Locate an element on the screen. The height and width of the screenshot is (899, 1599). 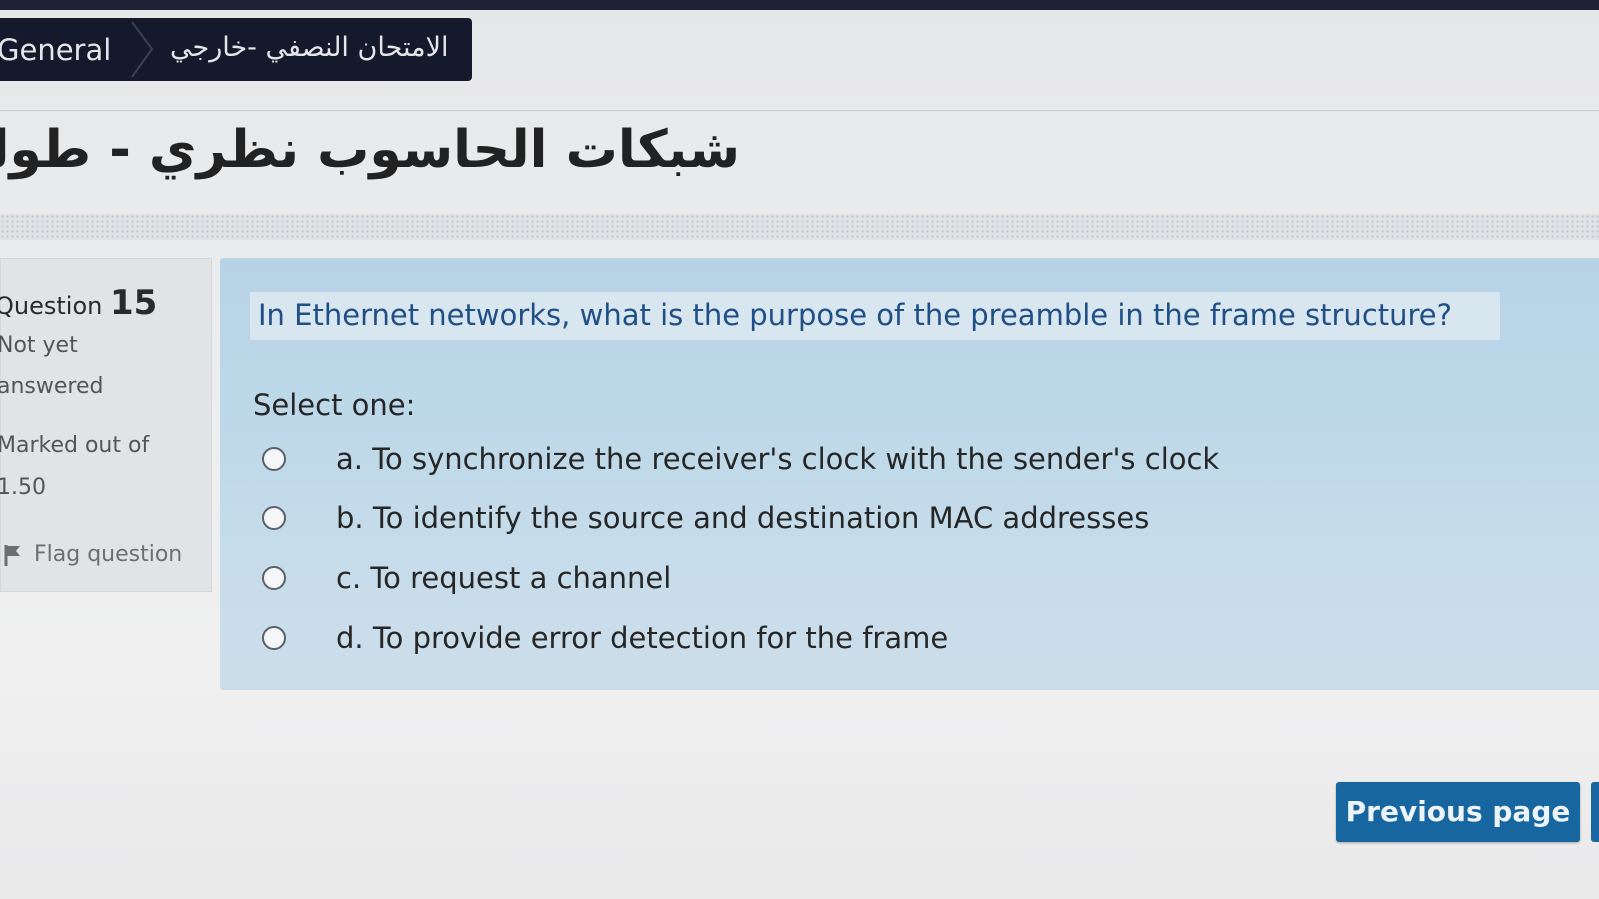
question-status-line2: answered is located at coordinates (52, 386).